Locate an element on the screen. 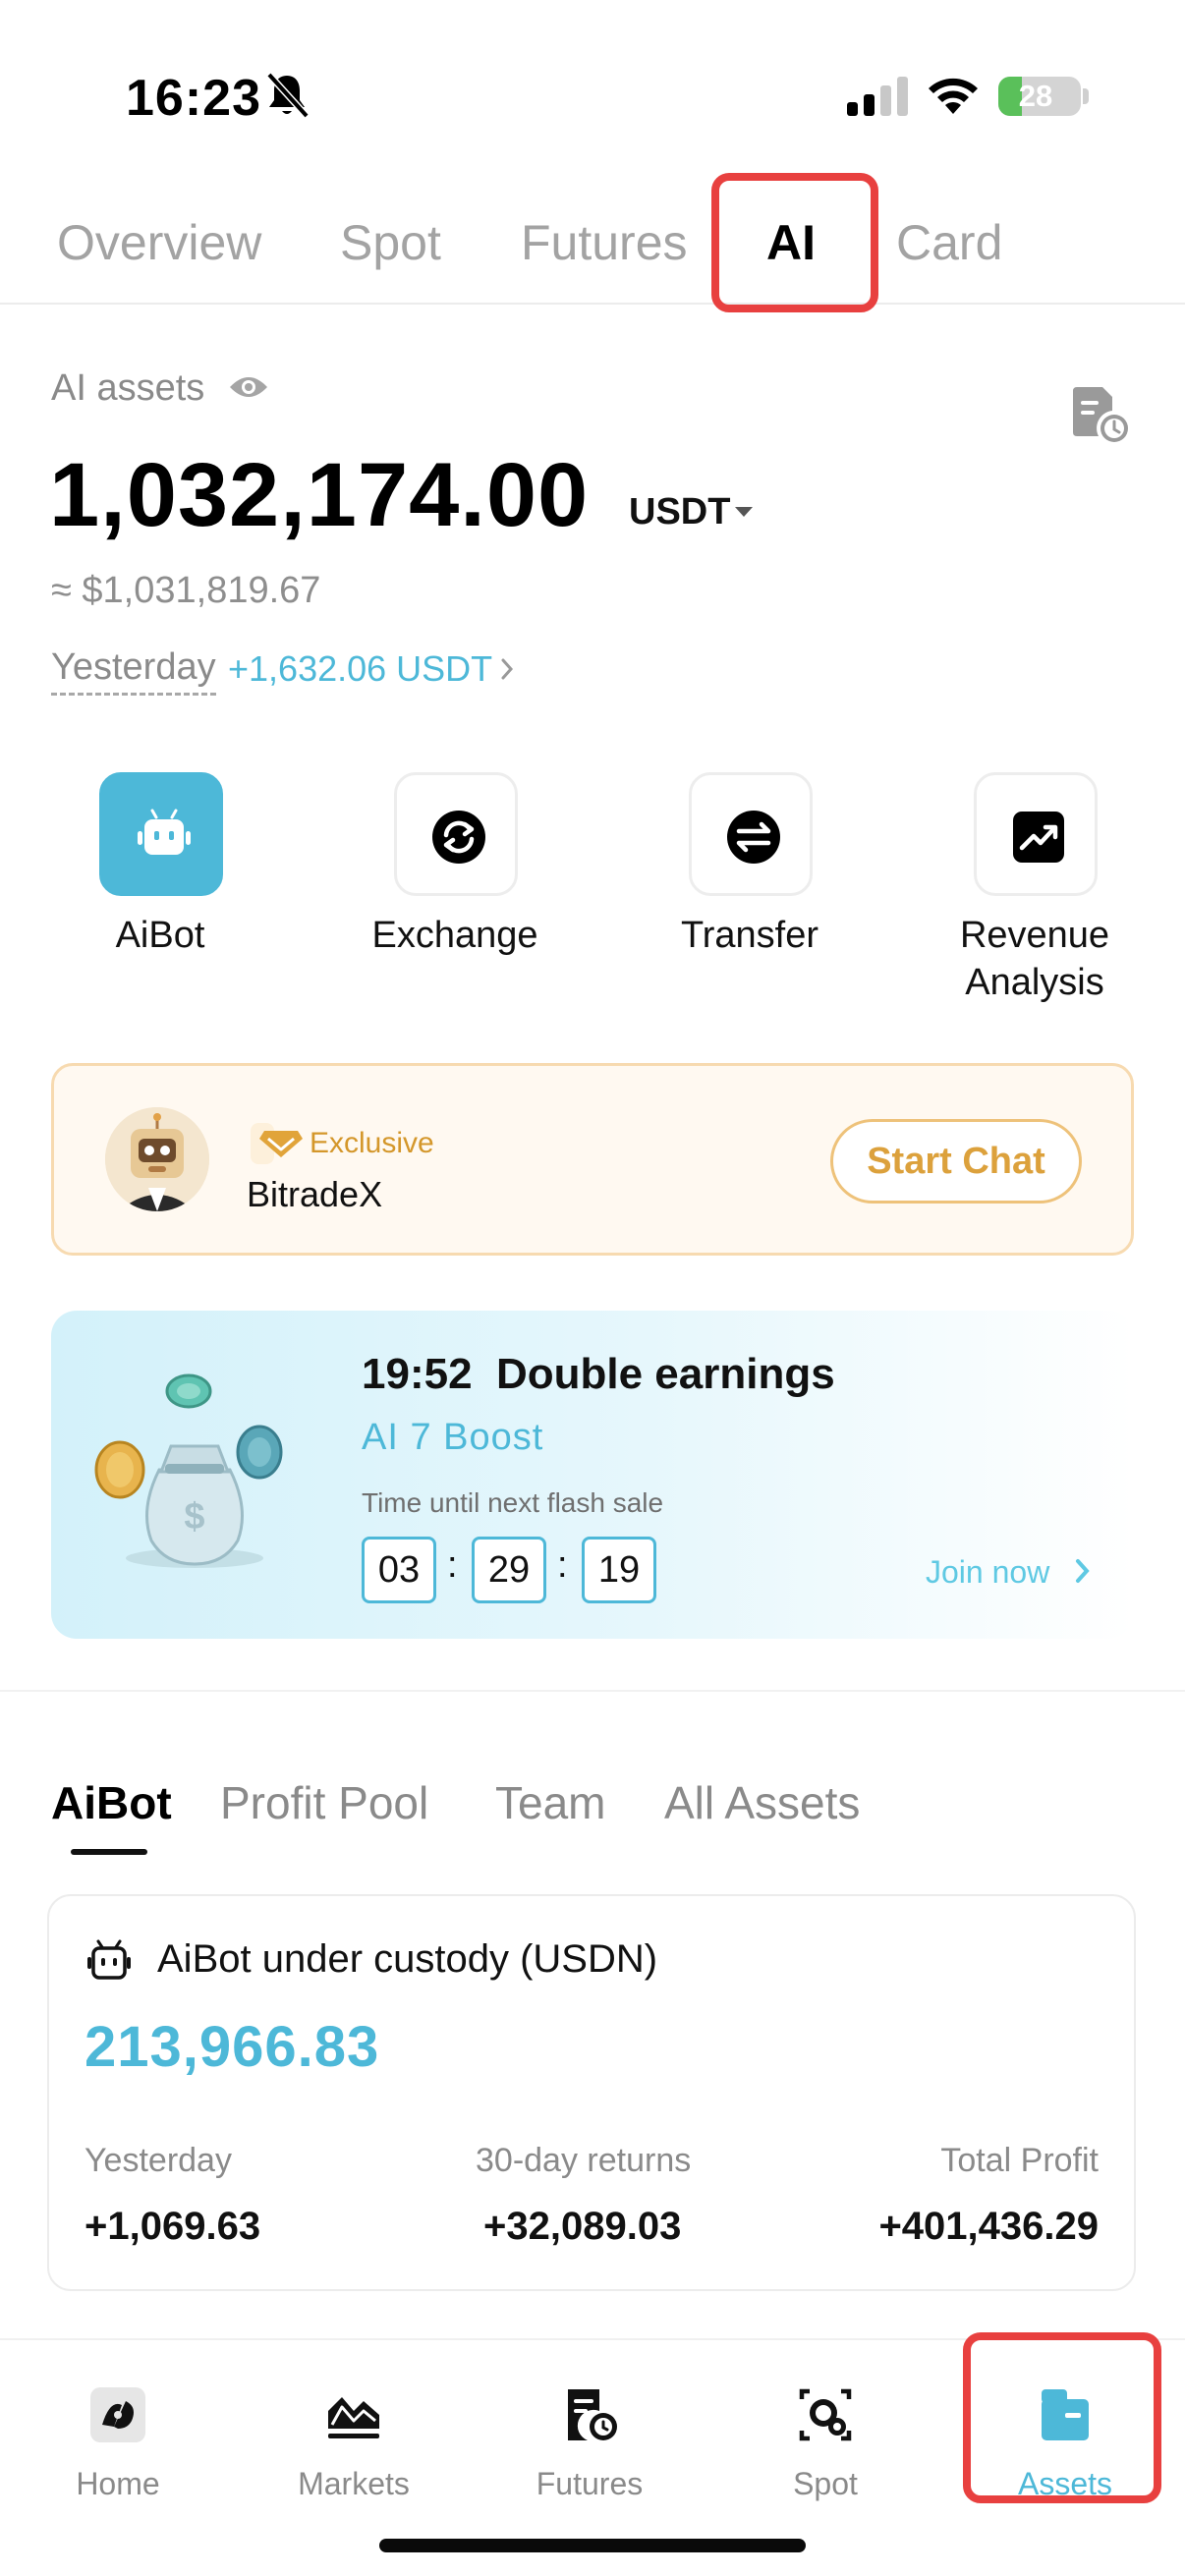 This screenshot has height=2576, width=1185. transfer-icon is located at coordinates (751, 834).